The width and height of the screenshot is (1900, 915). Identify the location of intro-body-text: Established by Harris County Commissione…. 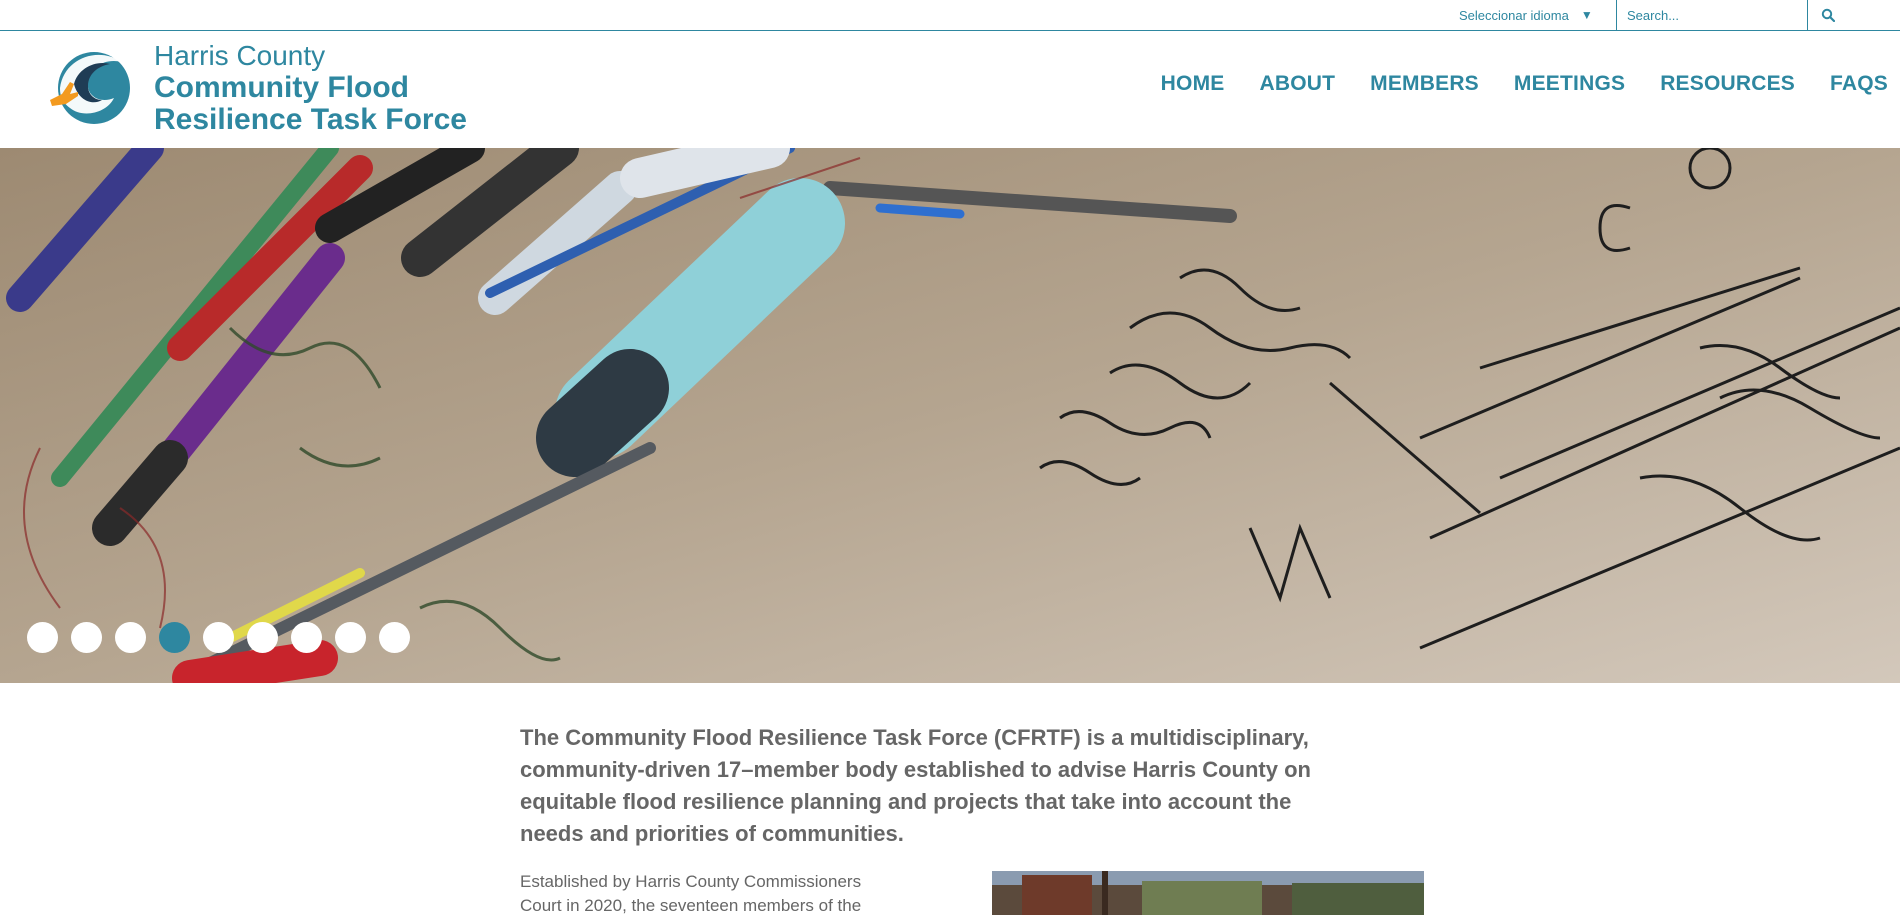
(691, 893).